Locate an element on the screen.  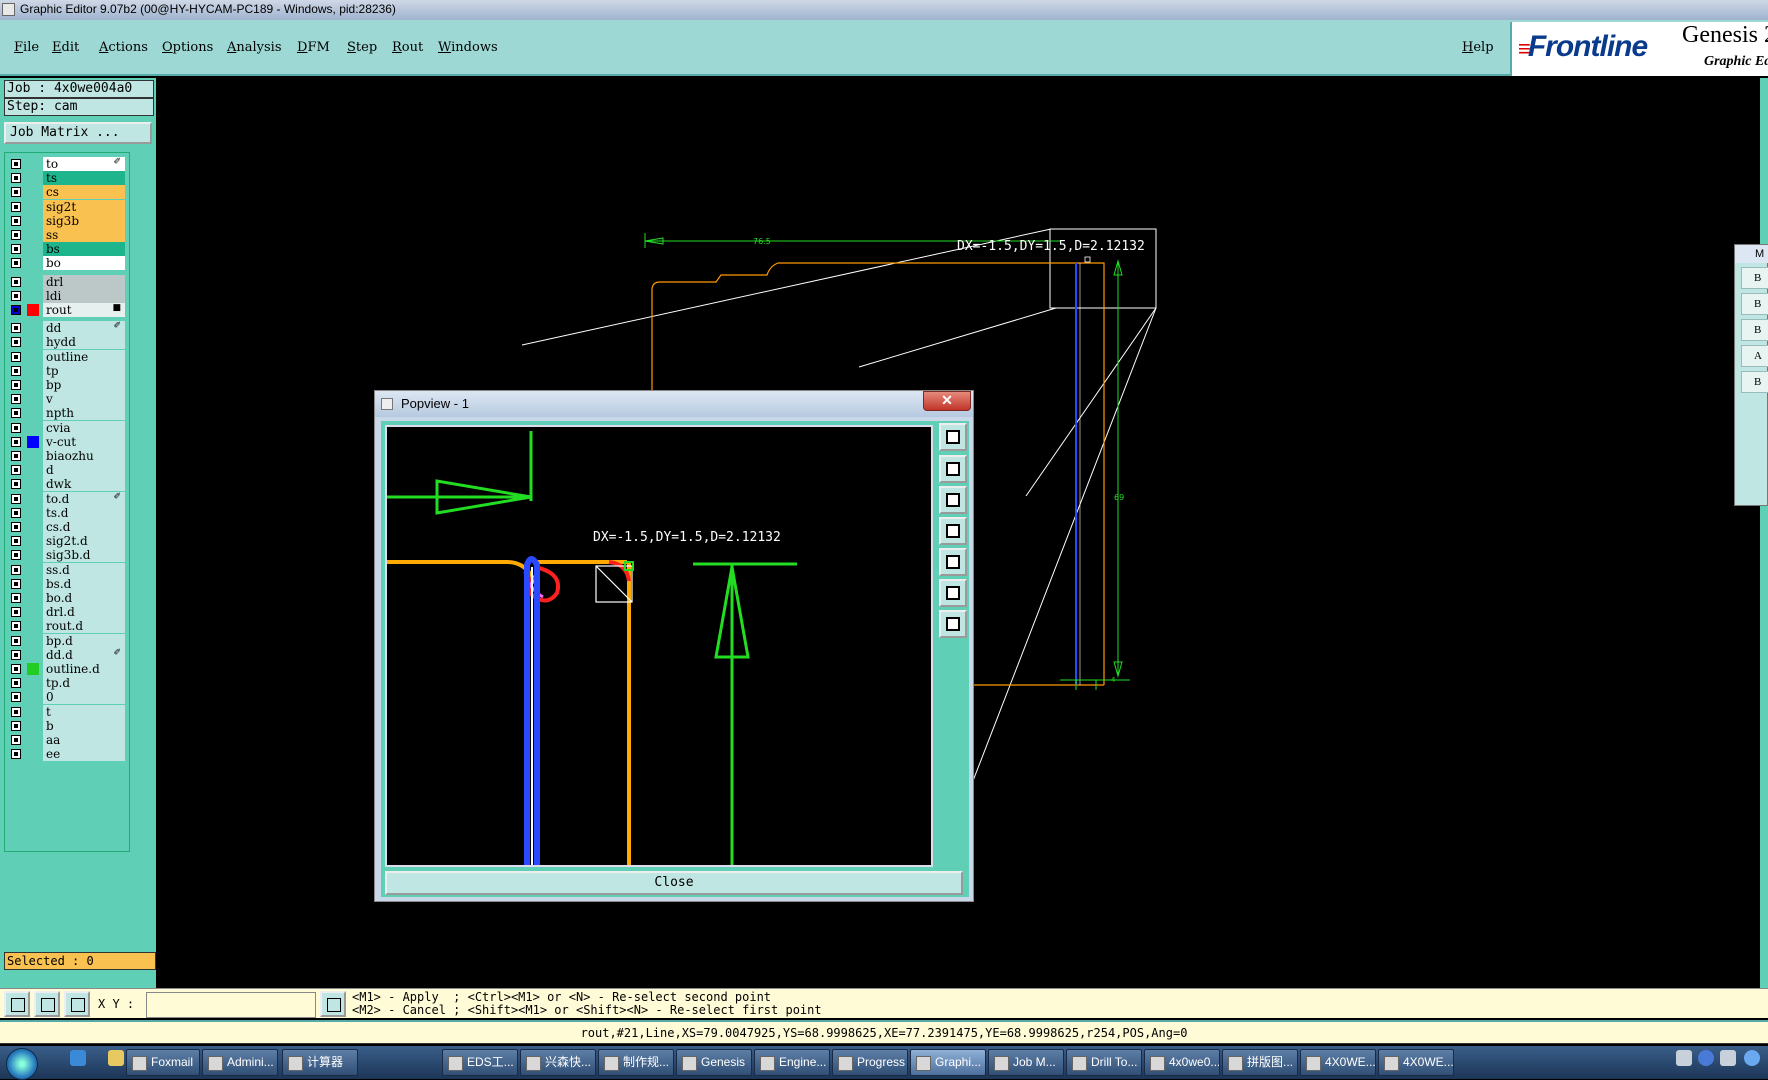
layer-row: ss.d is located at coordinates (67, 569).